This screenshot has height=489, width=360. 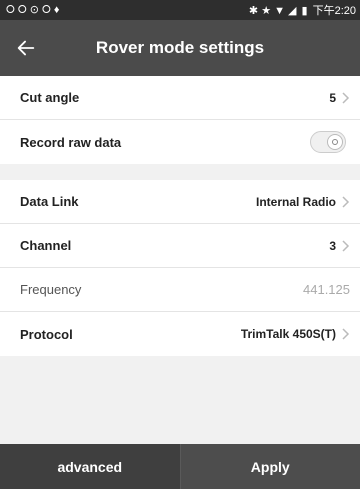 What do you see at coordinates (326, 289) in the screenshot?
I see `frequency-value: 441.125` at bounding box center [326, 289].